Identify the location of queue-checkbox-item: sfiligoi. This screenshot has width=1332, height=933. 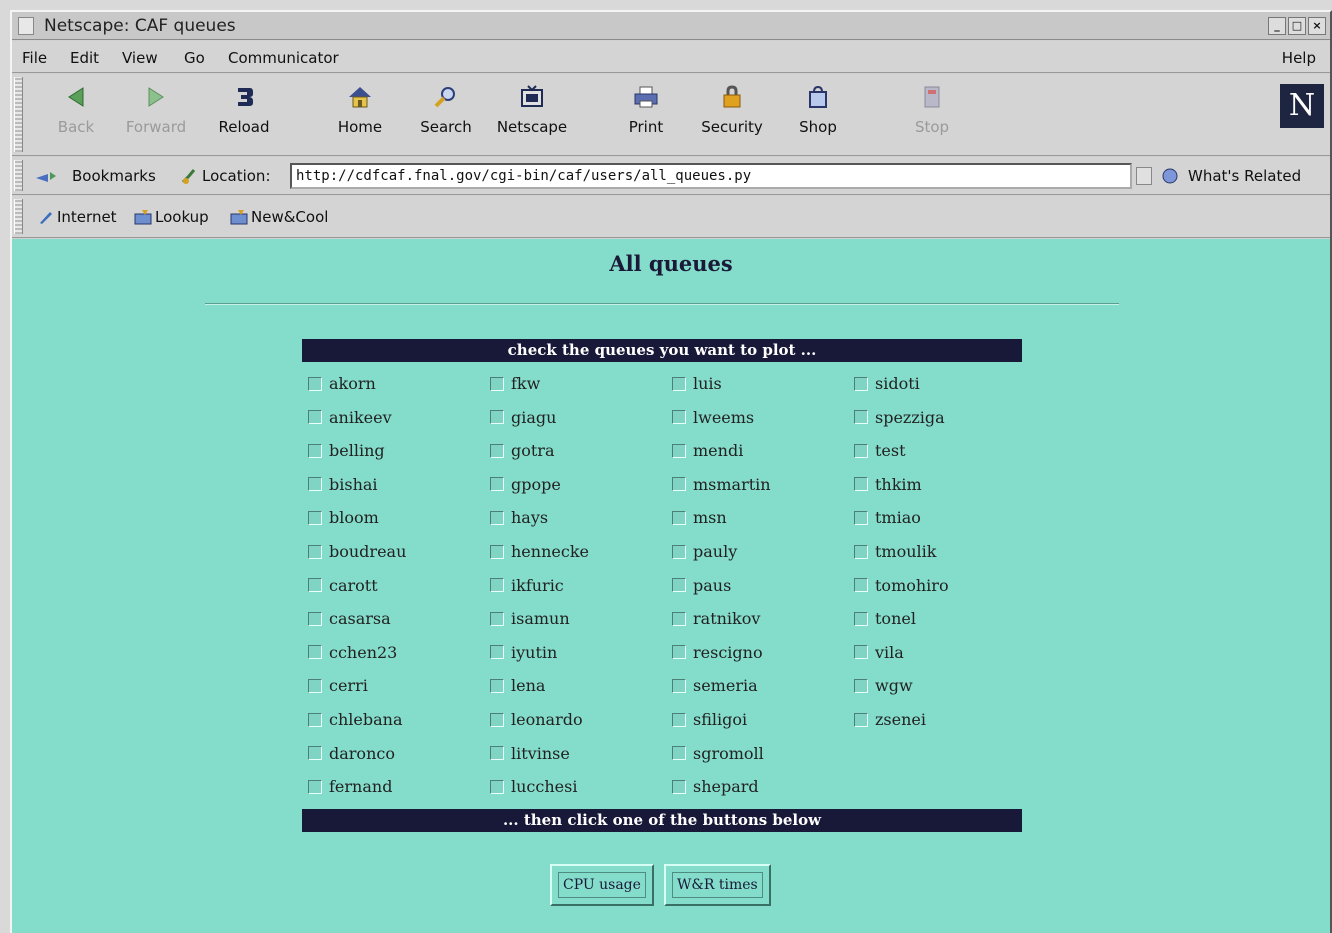
(709, 719).